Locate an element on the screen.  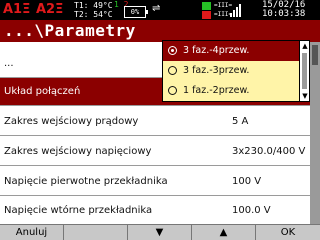
radio-selected-icon is located at coordinates (172, 50).